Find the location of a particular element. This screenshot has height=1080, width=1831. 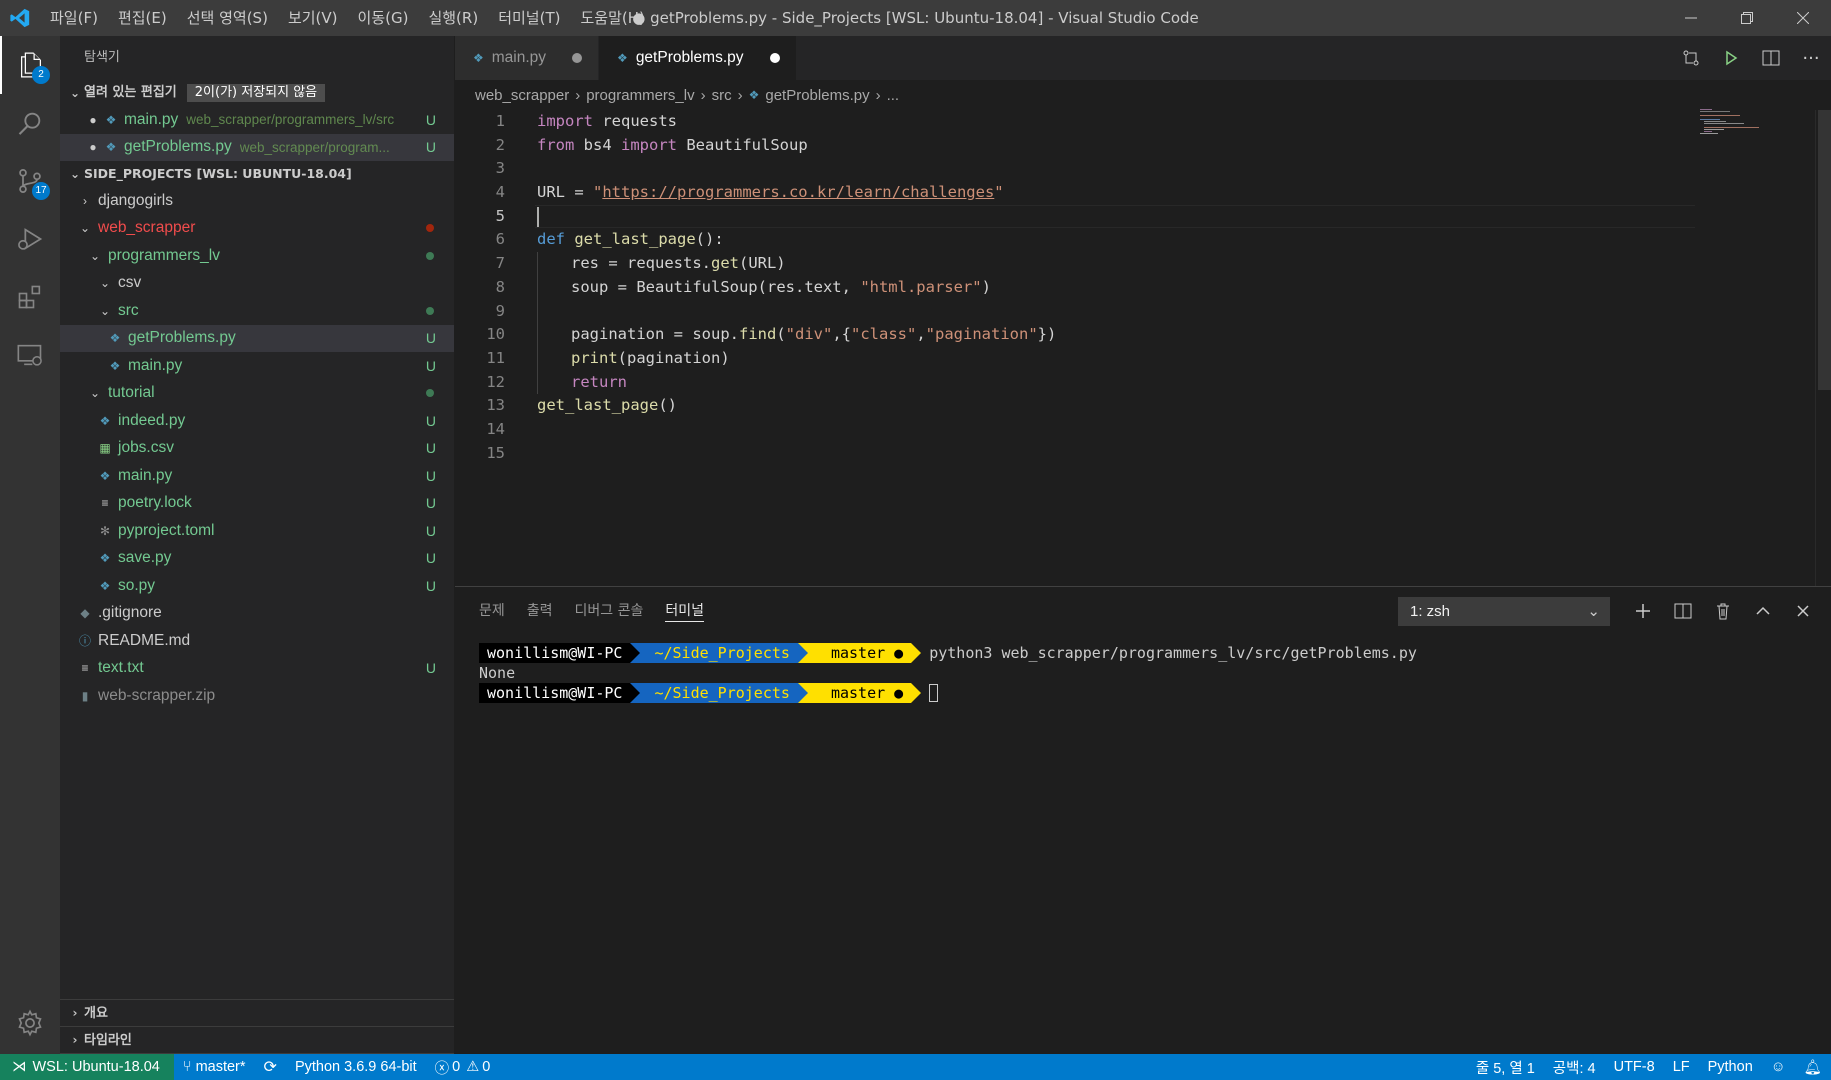

manage-settings-button is located at coordinates (30, 1023).